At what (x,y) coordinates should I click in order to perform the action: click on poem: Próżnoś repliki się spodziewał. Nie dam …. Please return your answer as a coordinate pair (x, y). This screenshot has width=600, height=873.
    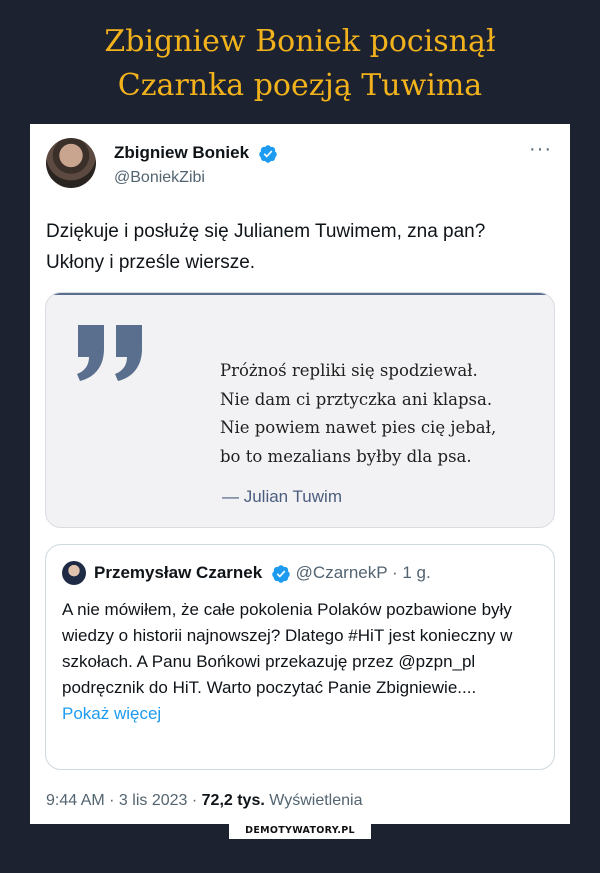
    Looking at the image, I should click on (358, 414).